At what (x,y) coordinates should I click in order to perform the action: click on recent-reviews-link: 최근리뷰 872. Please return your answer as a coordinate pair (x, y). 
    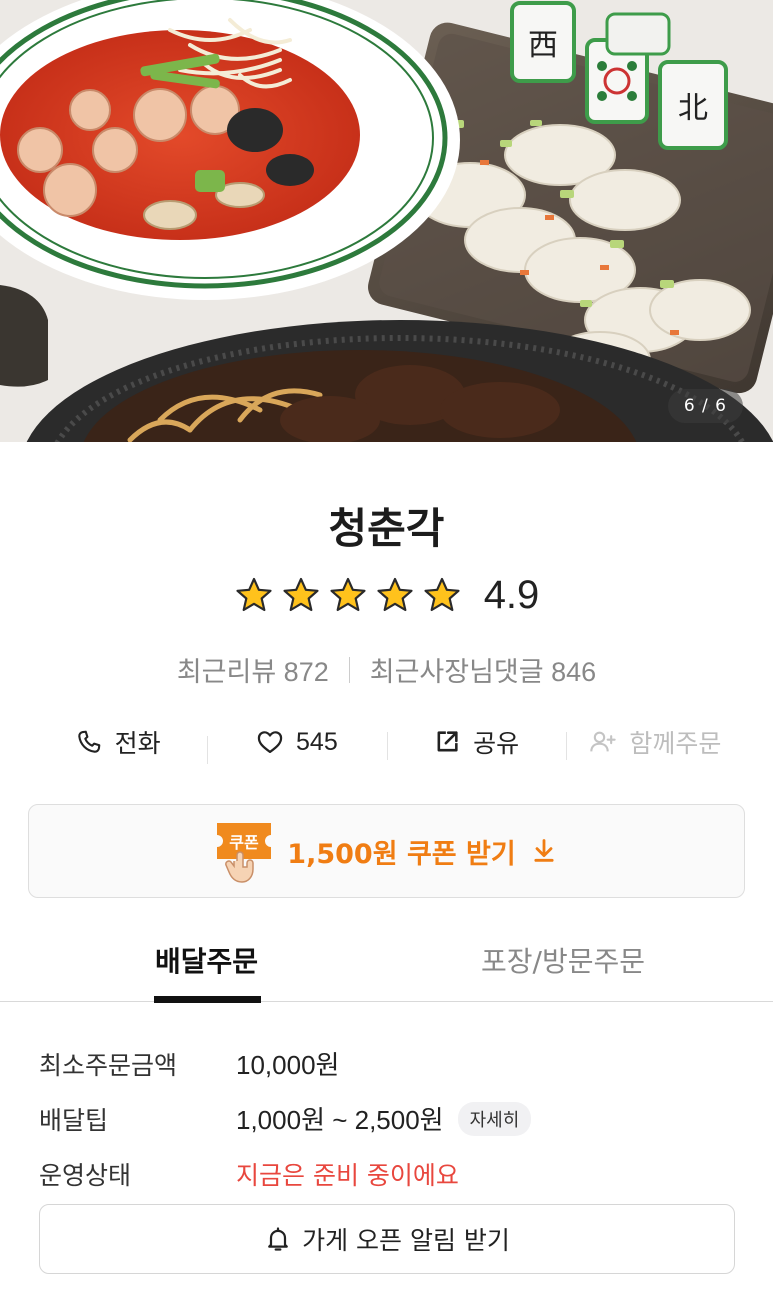
    Looking at the image, I should click on (253, 669).